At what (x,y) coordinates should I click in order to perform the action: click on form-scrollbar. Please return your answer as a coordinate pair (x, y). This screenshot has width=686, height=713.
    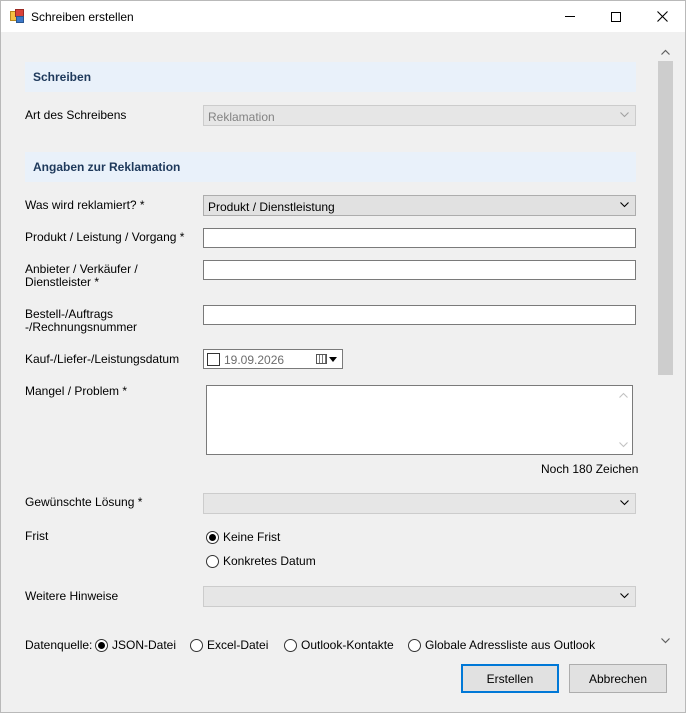
    Looking at the image, I should click on (665, 347).